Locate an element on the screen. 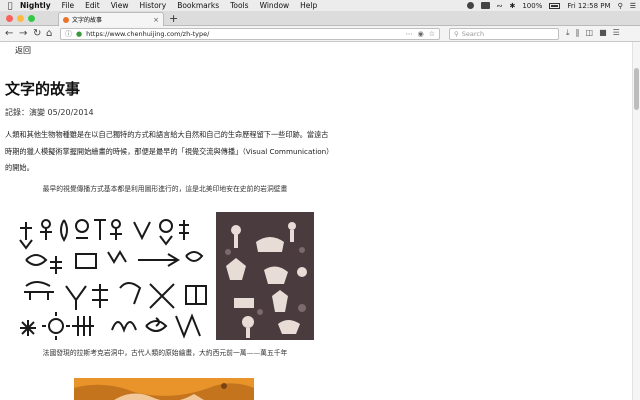  url-text: https://www.chenhuijing.com/zh-type/ is located at coordinates (244, 34).